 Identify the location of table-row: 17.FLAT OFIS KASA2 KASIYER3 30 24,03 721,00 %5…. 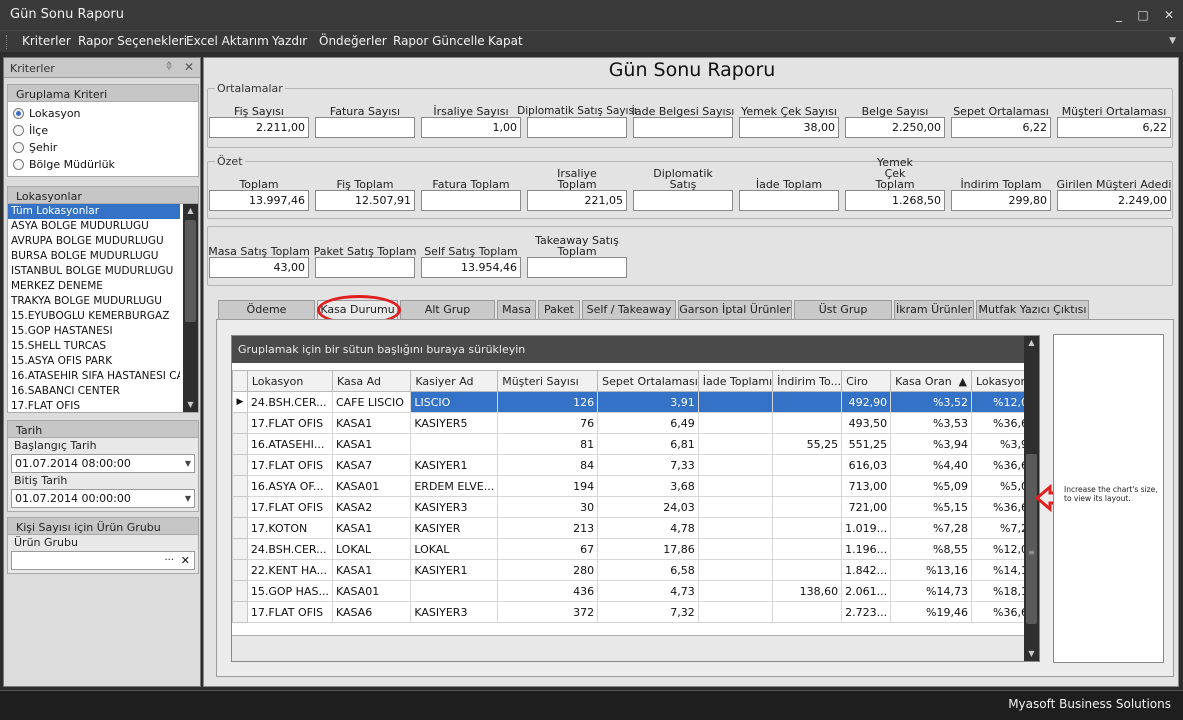
(636, 507).